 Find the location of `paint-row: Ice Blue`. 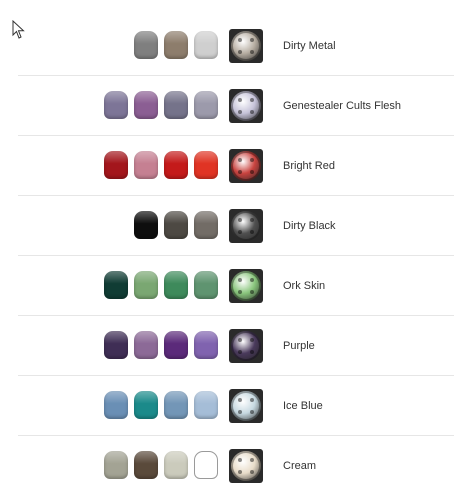

paint-row: Ice Blue is located at coordinates (236, 406).